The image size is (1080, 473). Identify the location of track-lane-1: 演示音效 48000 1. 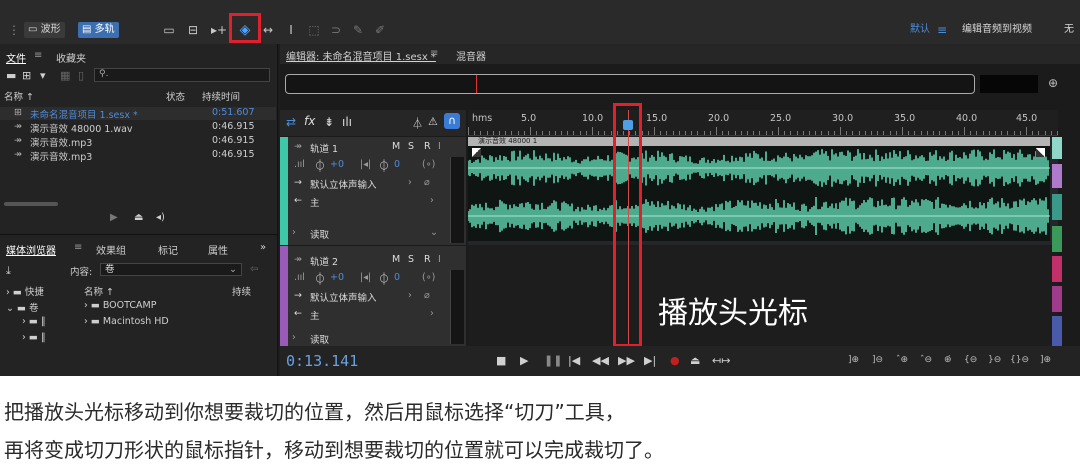
(763, 191).